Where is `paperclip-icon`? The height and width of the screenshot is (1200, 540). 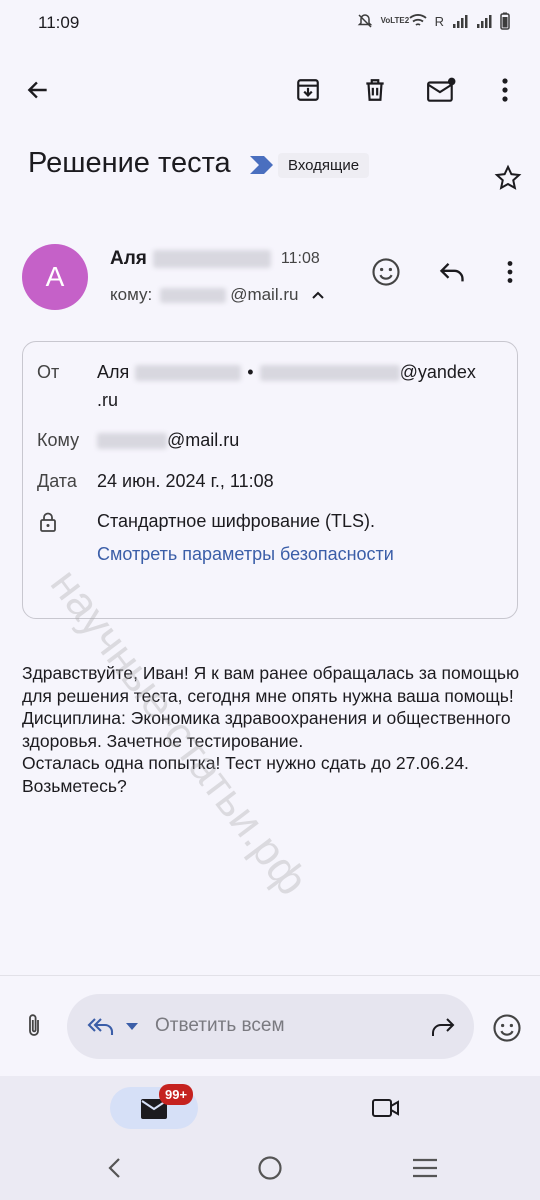 paperclip-icon is located at coordinates (34, 1025).